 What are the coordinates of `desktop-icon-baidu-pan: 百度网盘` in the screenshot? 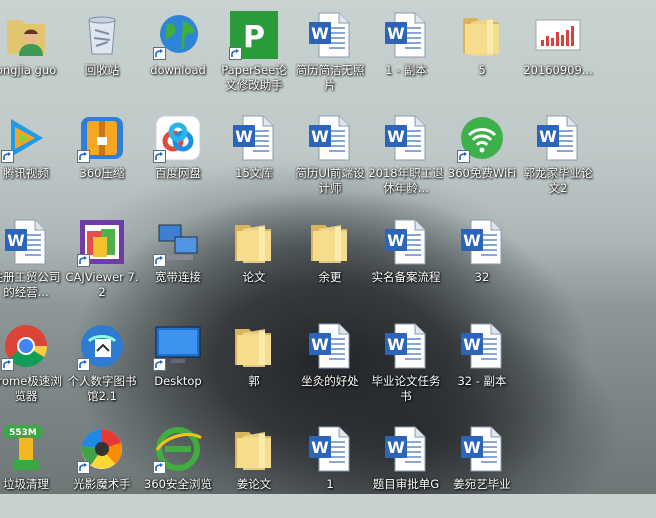 It's located at (178, 157).